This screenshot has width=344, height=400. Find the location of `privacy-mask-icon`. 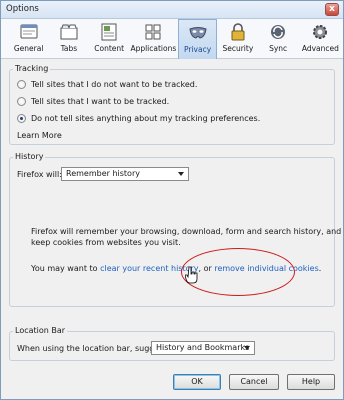

privacy-mask-icon is located at coordinates (198, 33).